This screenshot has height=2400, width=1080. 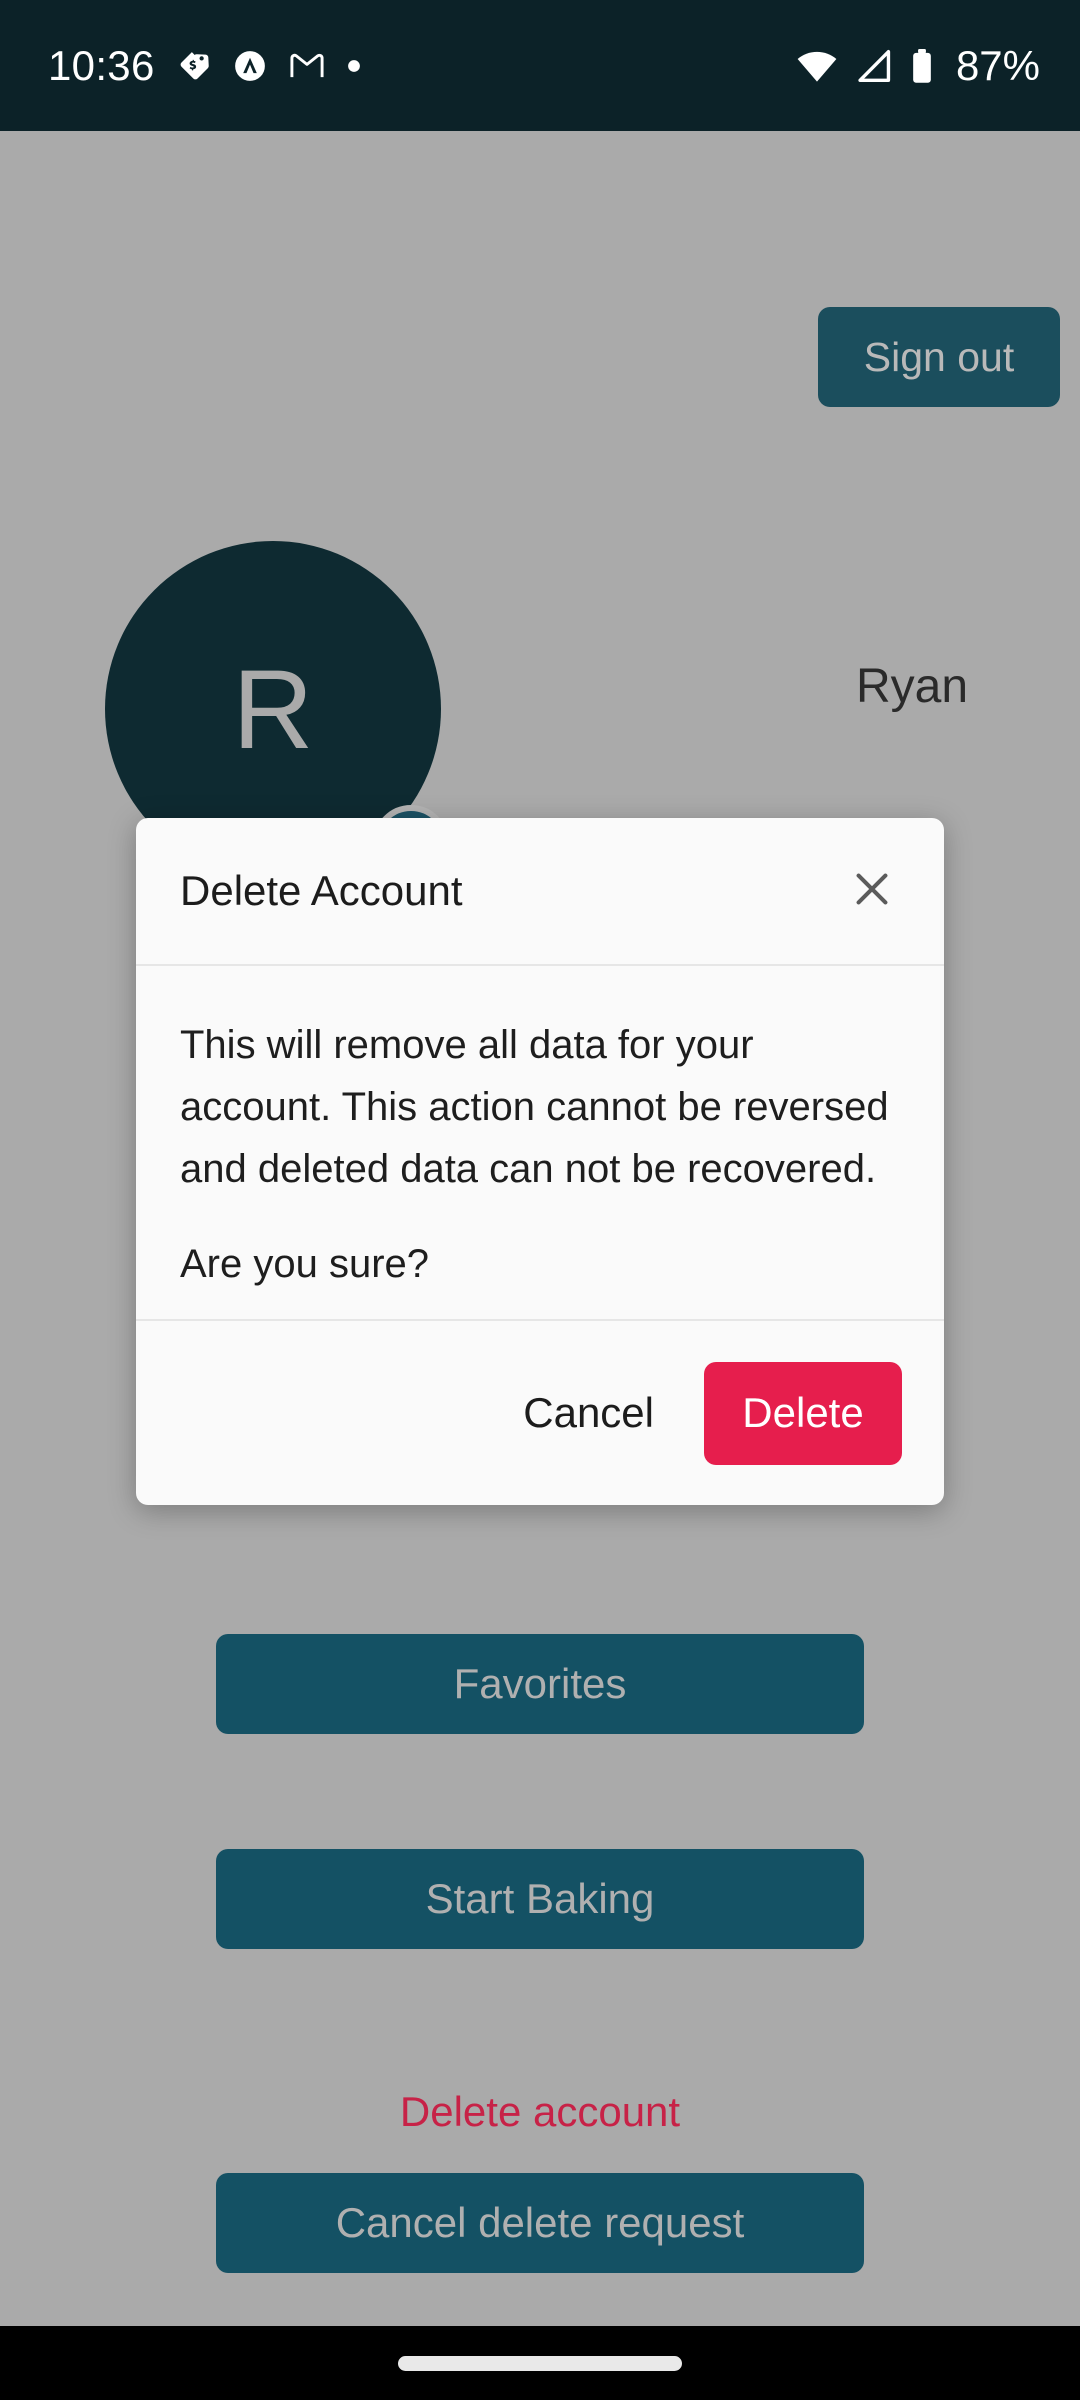 What do you see at coordinates (540, 1899) in the screenshot?
I see `start-baking-button: Start Baking` at bounding box center [540, 1899].